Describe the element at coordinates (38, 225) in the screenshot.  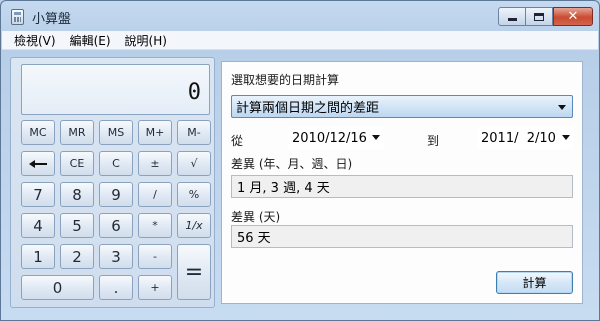
I see `key-4: 4` at that location.